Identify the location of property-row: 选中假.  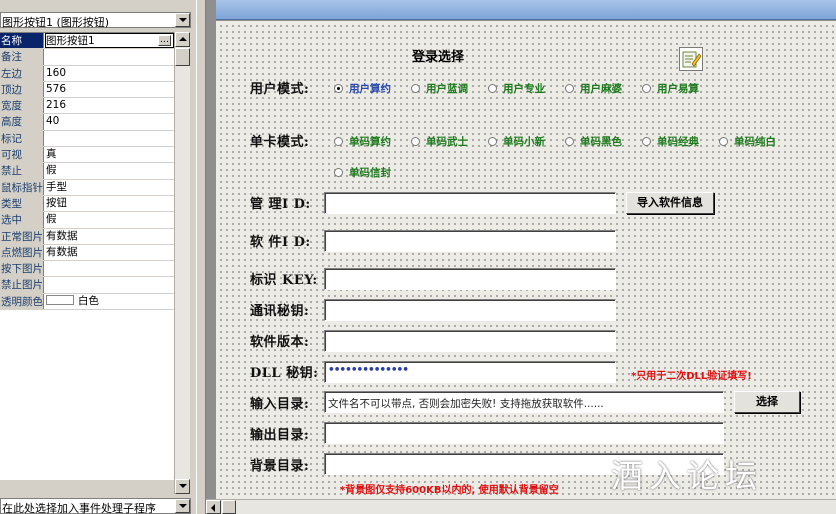
(87, 220).